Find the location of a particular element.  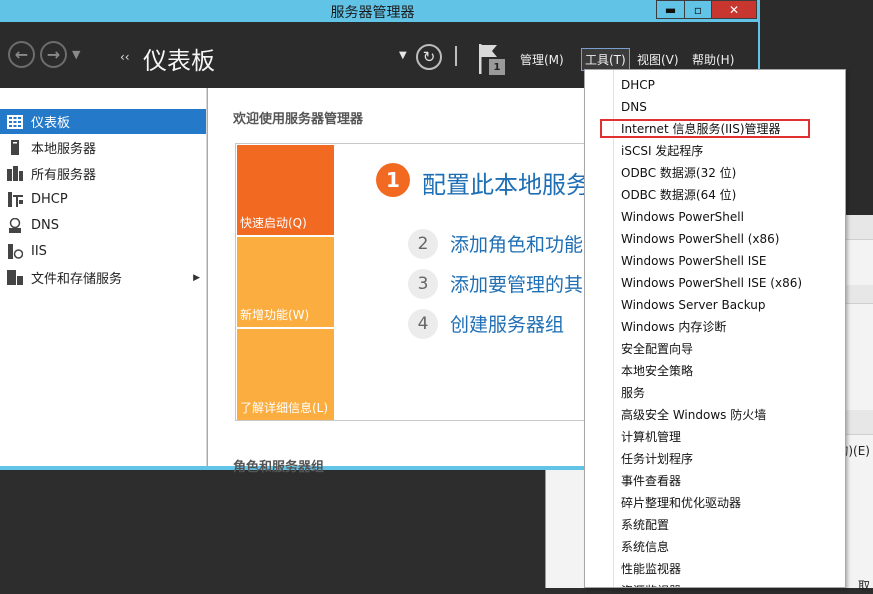

step-link-add-roles: 添加角色和功能 is located at coordinates (516, 243).